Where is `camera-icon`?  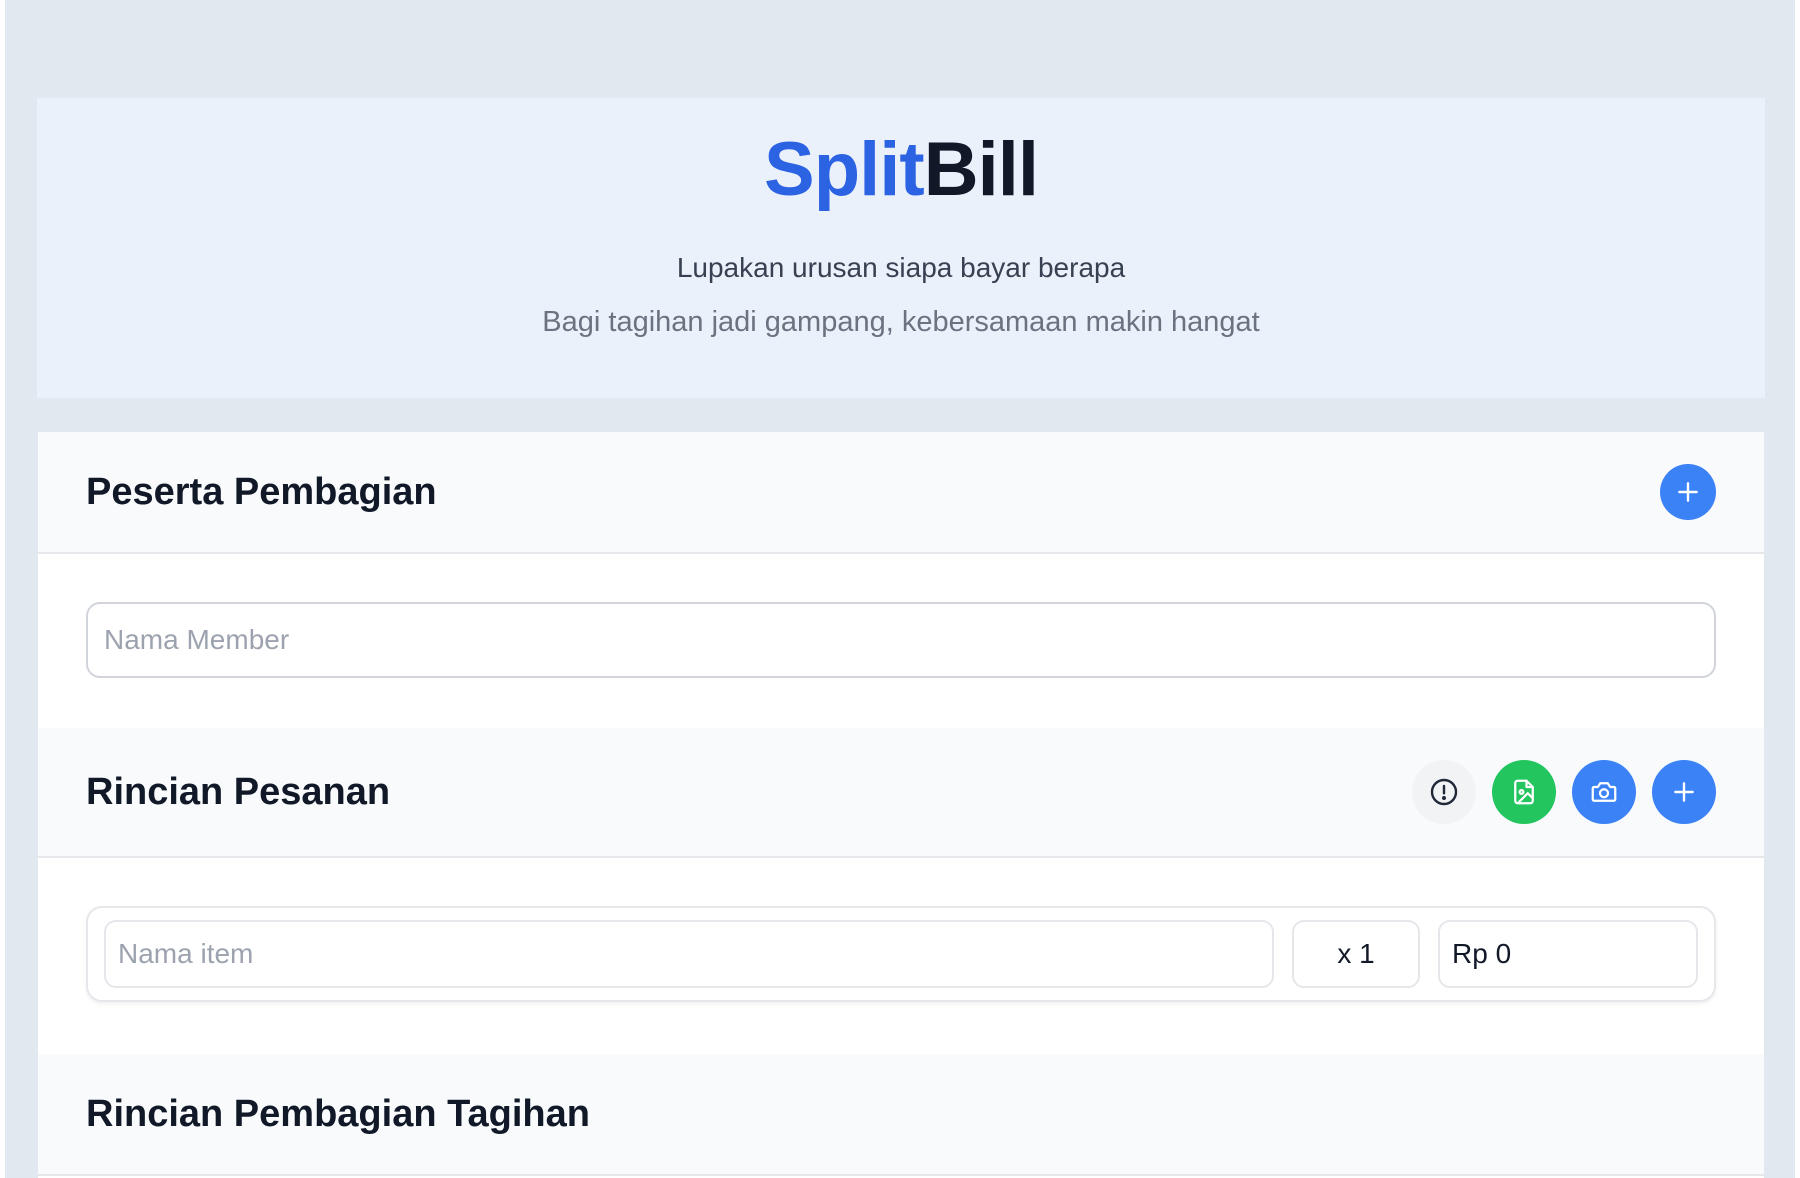
camera-icon is located at coordinates (1604, 792).